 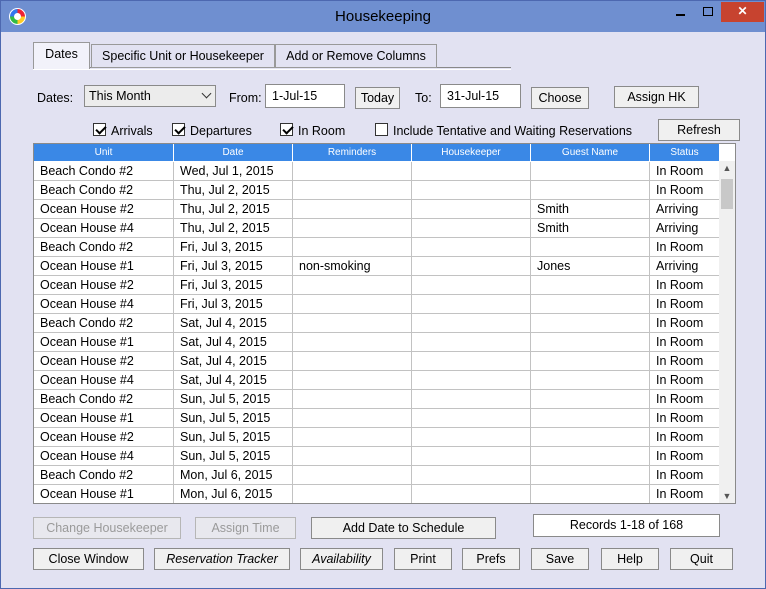 What do you see at coordinates (61, 55) in the screenshot?
I see `tab-dates: Dates` at bounding box center [61, 55].